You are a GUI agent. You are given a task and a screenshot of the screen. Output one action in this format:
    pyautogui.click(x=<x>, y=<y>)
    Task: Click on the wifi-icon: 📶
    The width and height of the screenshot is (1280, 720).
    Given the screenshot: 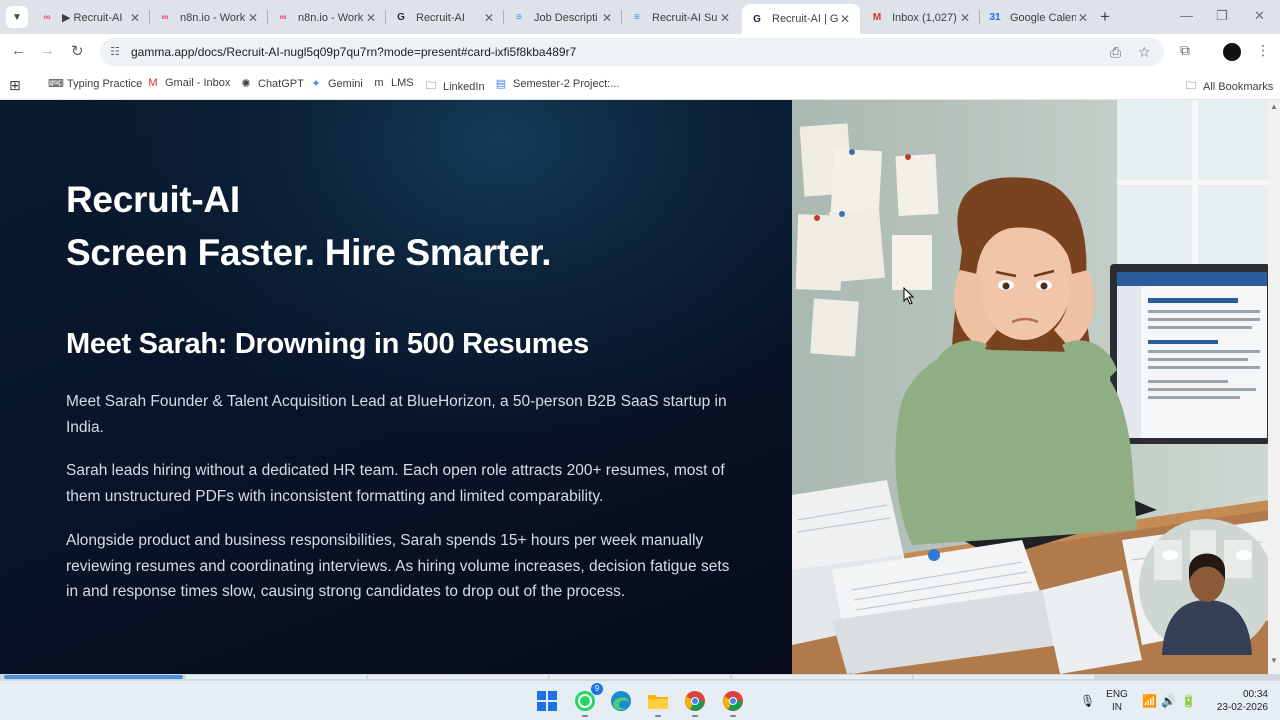 What is the action you would take?
    pyautogui.click(x=1149, y=701)
    